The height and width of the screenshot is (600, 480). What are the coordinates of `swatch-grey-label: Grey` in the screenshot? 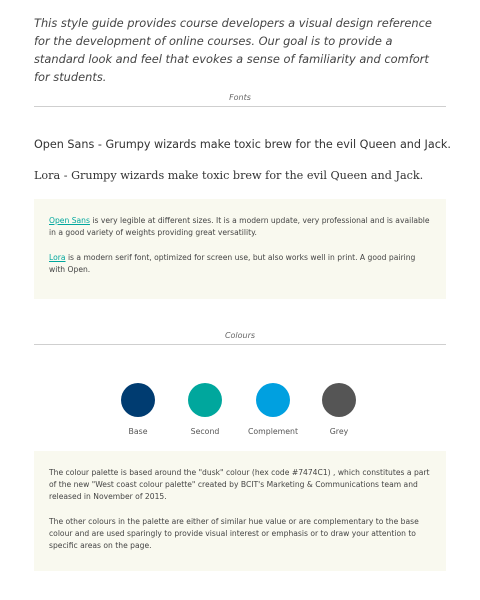 It's located at (339, 431).